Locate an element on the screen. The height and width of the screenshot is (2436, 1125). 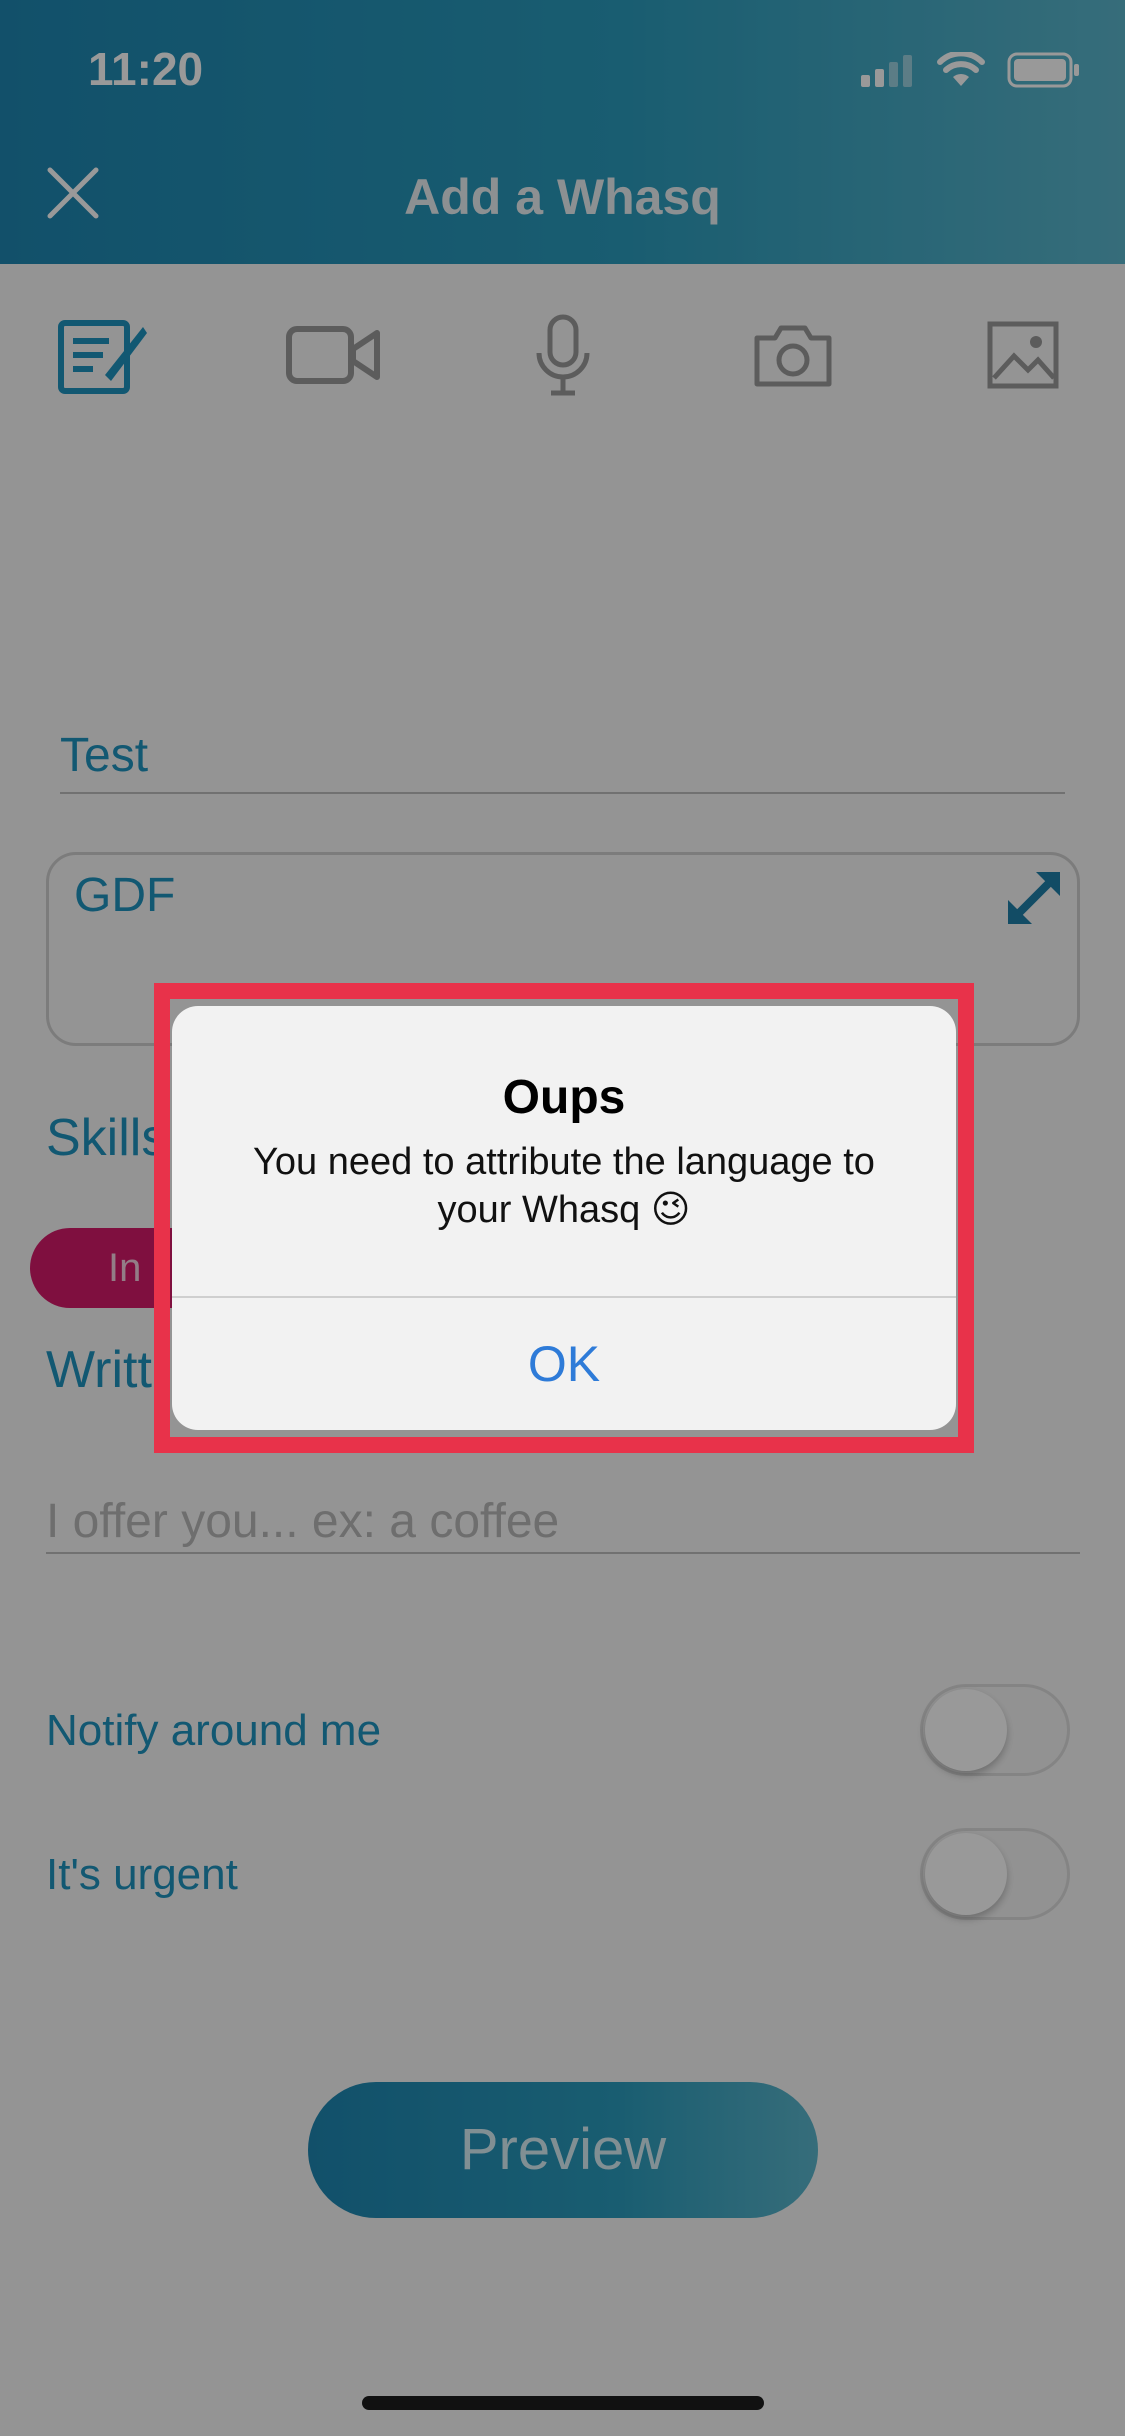
alert-title: Oups is located at coordinates (564, 1097).